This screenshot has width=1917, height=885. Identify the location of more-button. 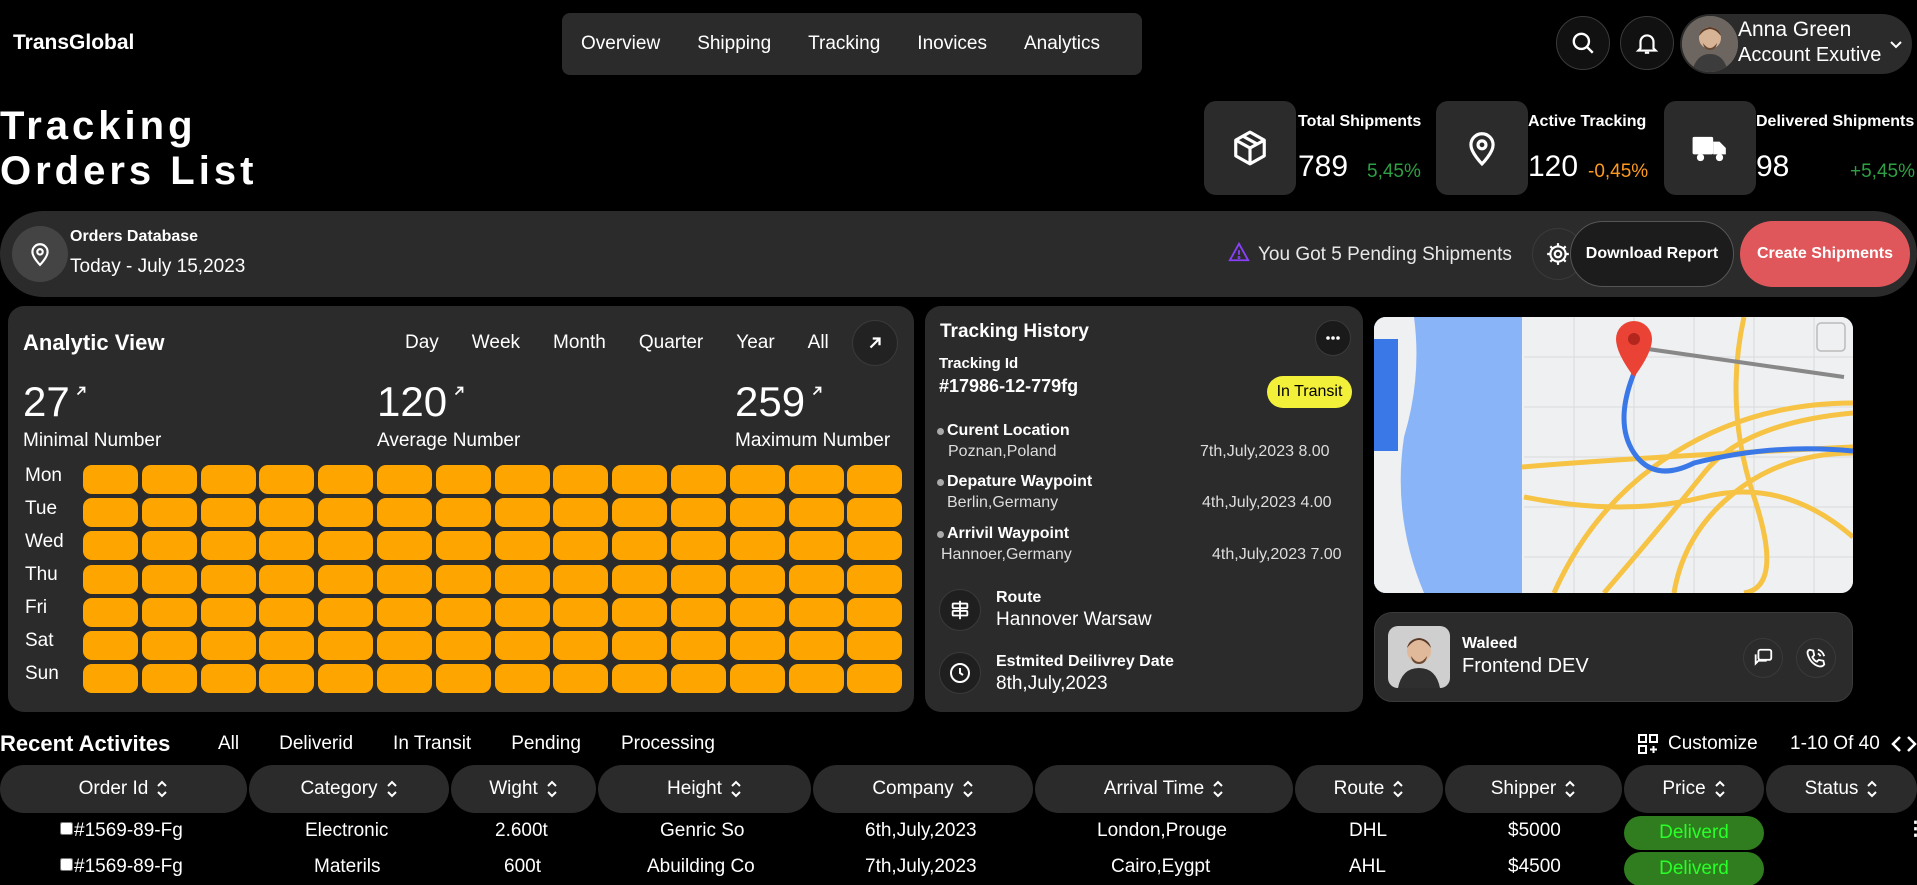
(1333, 338).